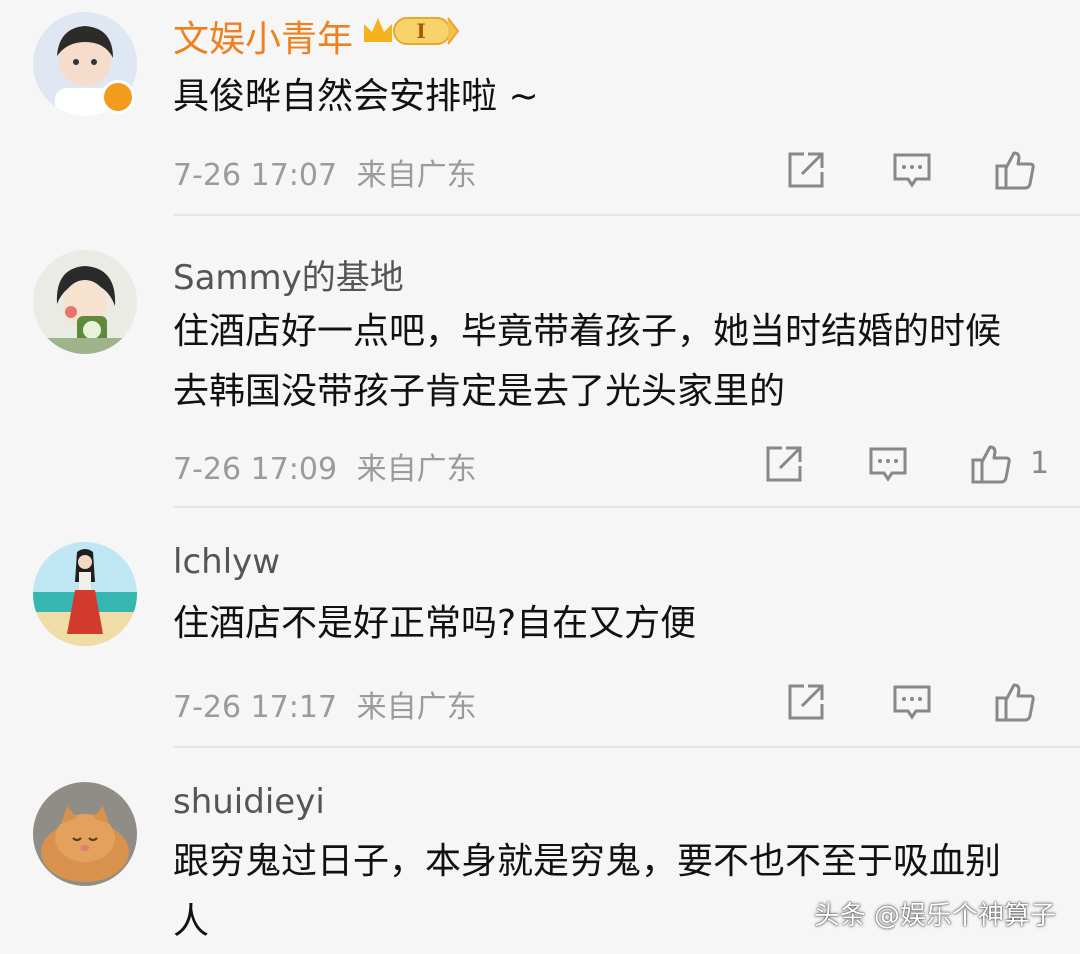 The image size is (1080, 954). Describe the element at coordinates (1040, 463) in the screenshot. I see `like-count: 1` at that location.